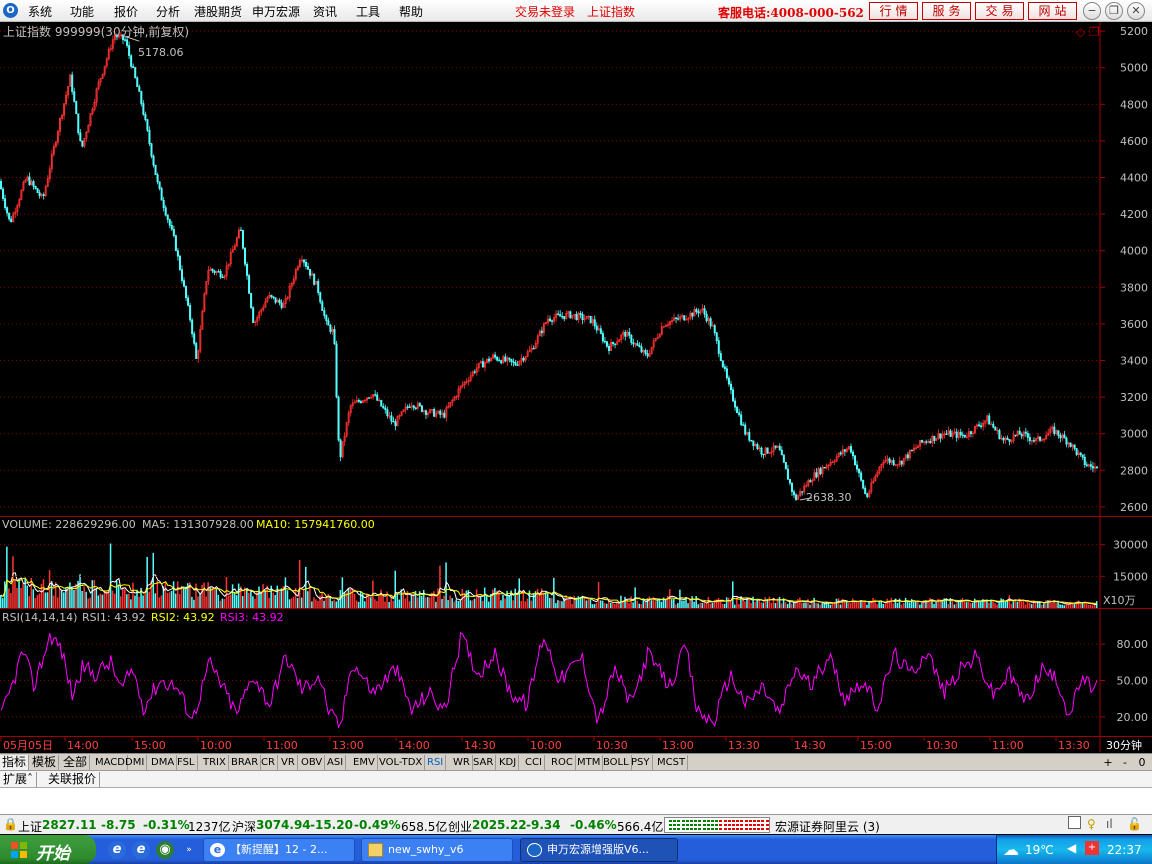 The height and width of the screenshot is (864, 1152). I want to click on indicator-tab-vol-tdx: VOL-TDX, so click(401, 762).